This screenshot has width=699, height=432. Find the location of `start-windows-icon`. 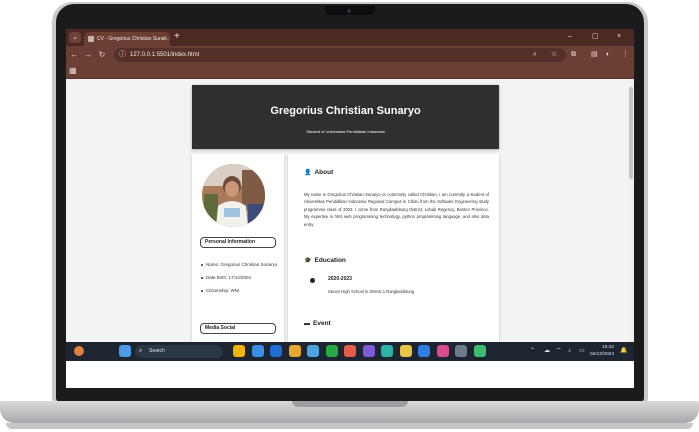

start-windows-icon is located at coordinates (125, 351).